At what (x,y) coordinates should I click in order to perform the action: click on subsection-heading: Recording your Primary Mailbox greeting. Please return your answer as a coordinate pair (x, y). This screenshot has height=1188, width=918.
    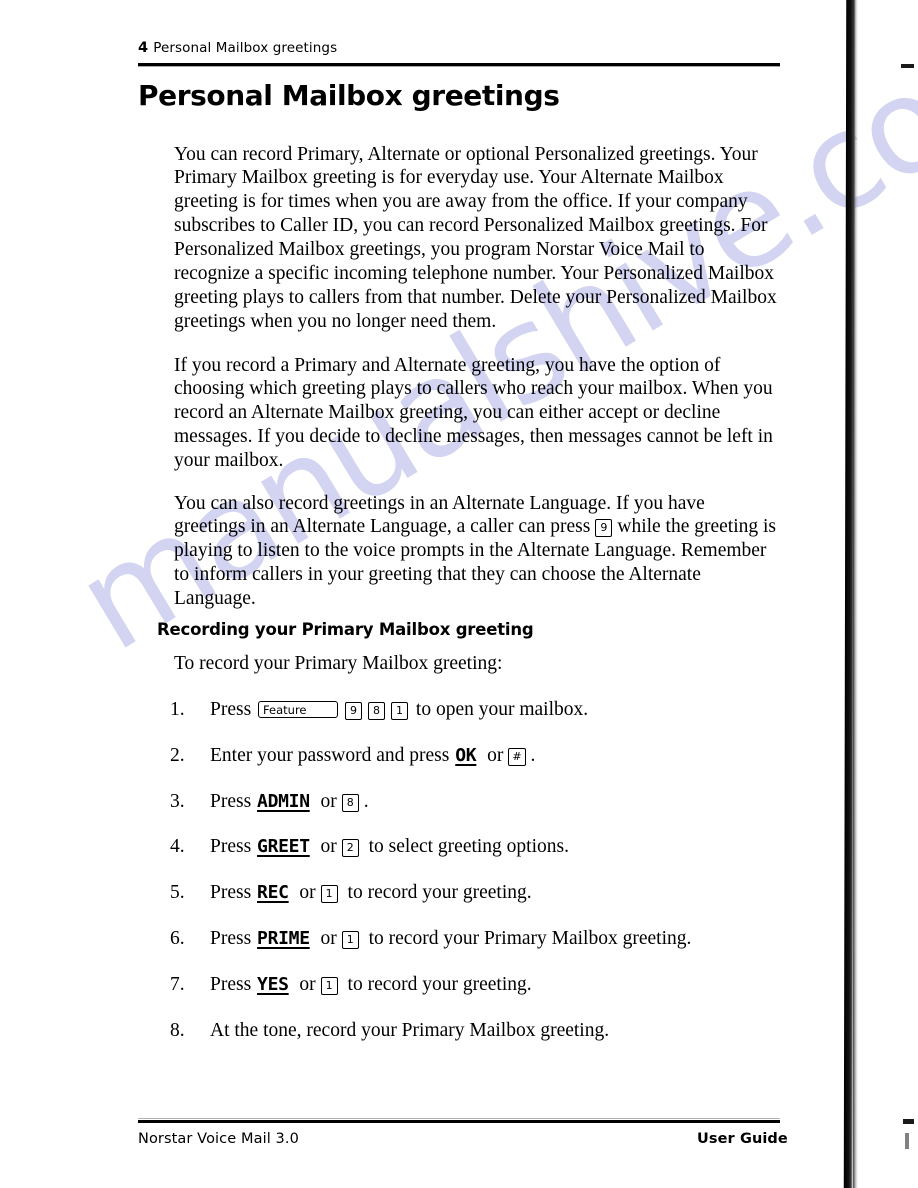
    Looking at the image, I should click on (345, 629).